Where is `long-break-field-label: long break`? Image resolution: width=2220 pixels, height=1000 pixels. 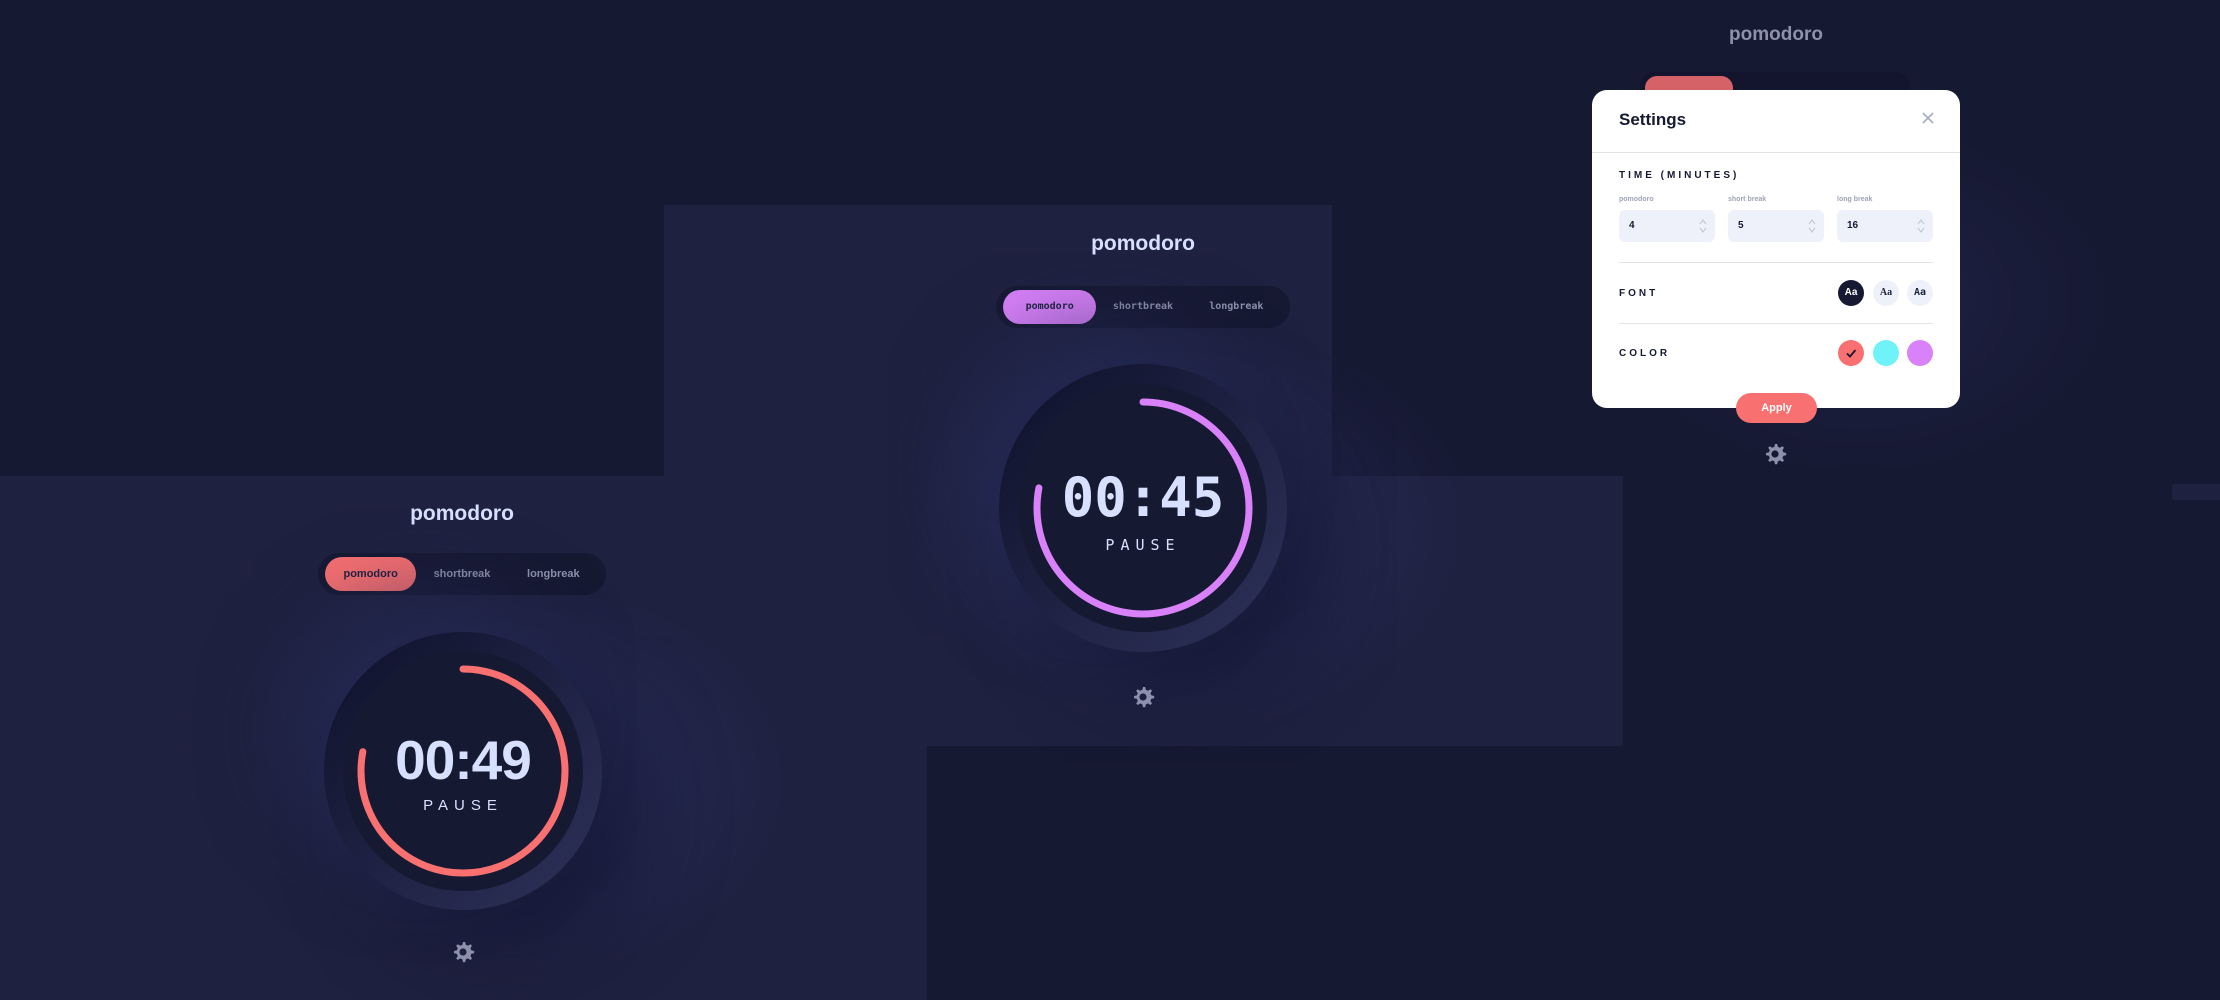
long-break-field-label: long break is located at coordinates (1855, 199).